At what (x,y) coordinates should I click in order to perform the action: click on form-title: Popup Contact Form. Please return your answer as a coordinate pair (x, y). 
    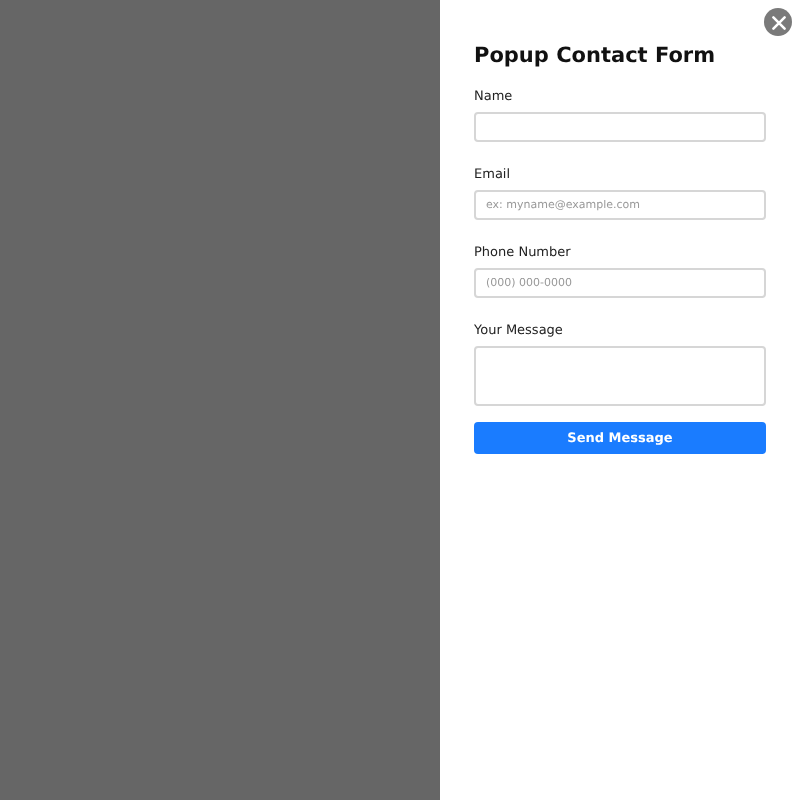
    Looking at the image, I should click on (596, 56).